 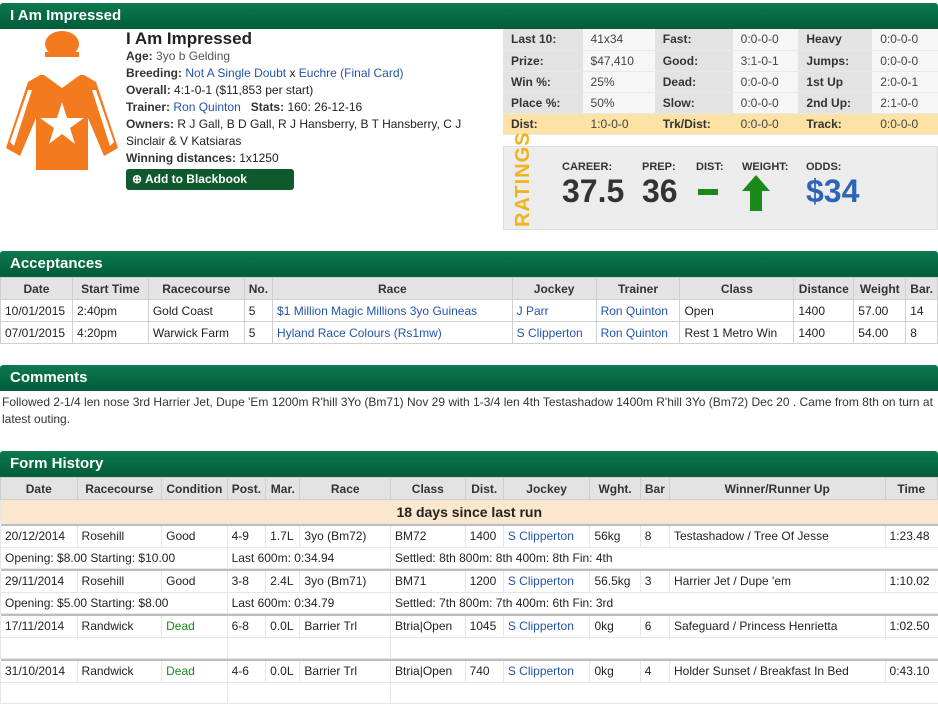 What do you see at coordinates (36, 332) in the screenshot?
I see `table-cell: 07/01/2015` at bounding box center [36, 332].